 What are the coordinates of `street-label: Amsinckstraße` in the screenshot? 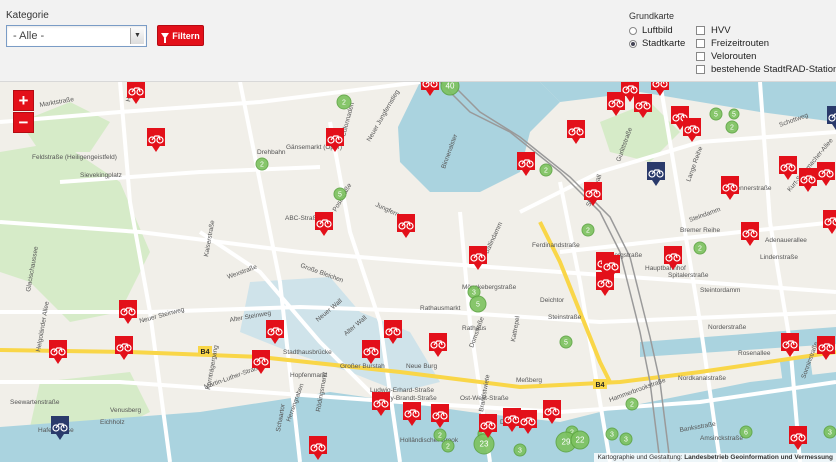 It's located at (721, 438).